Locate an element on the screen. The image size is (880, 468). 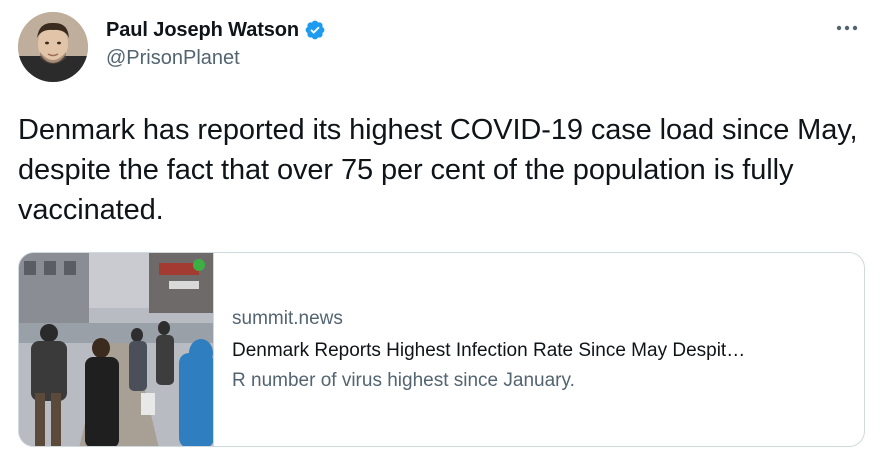
street-crowd-photo-icon is located at coordinates (116, 349).